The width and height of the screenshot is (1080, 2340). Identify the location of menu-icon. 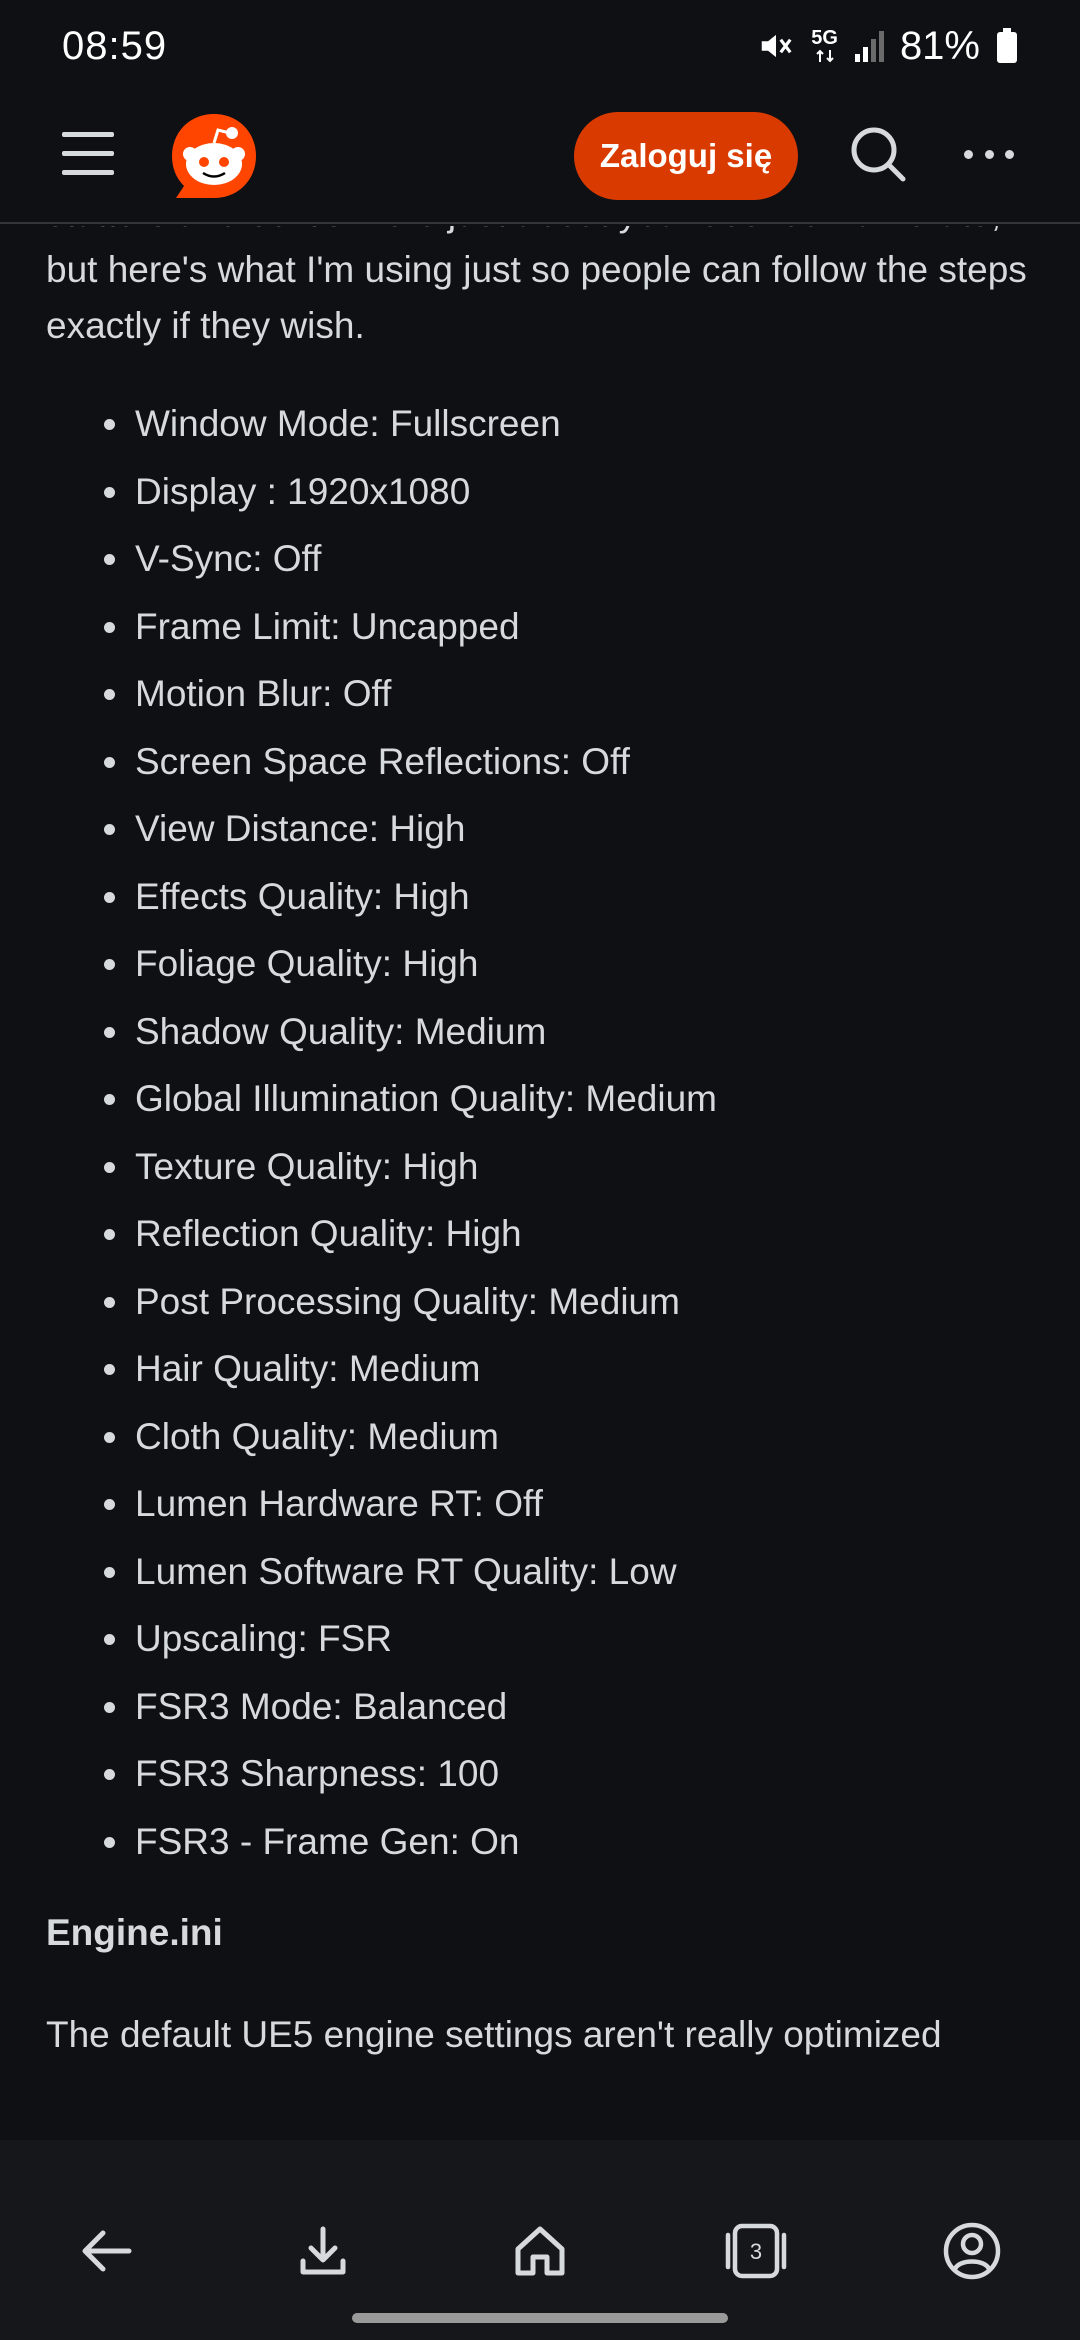
(88, 134).